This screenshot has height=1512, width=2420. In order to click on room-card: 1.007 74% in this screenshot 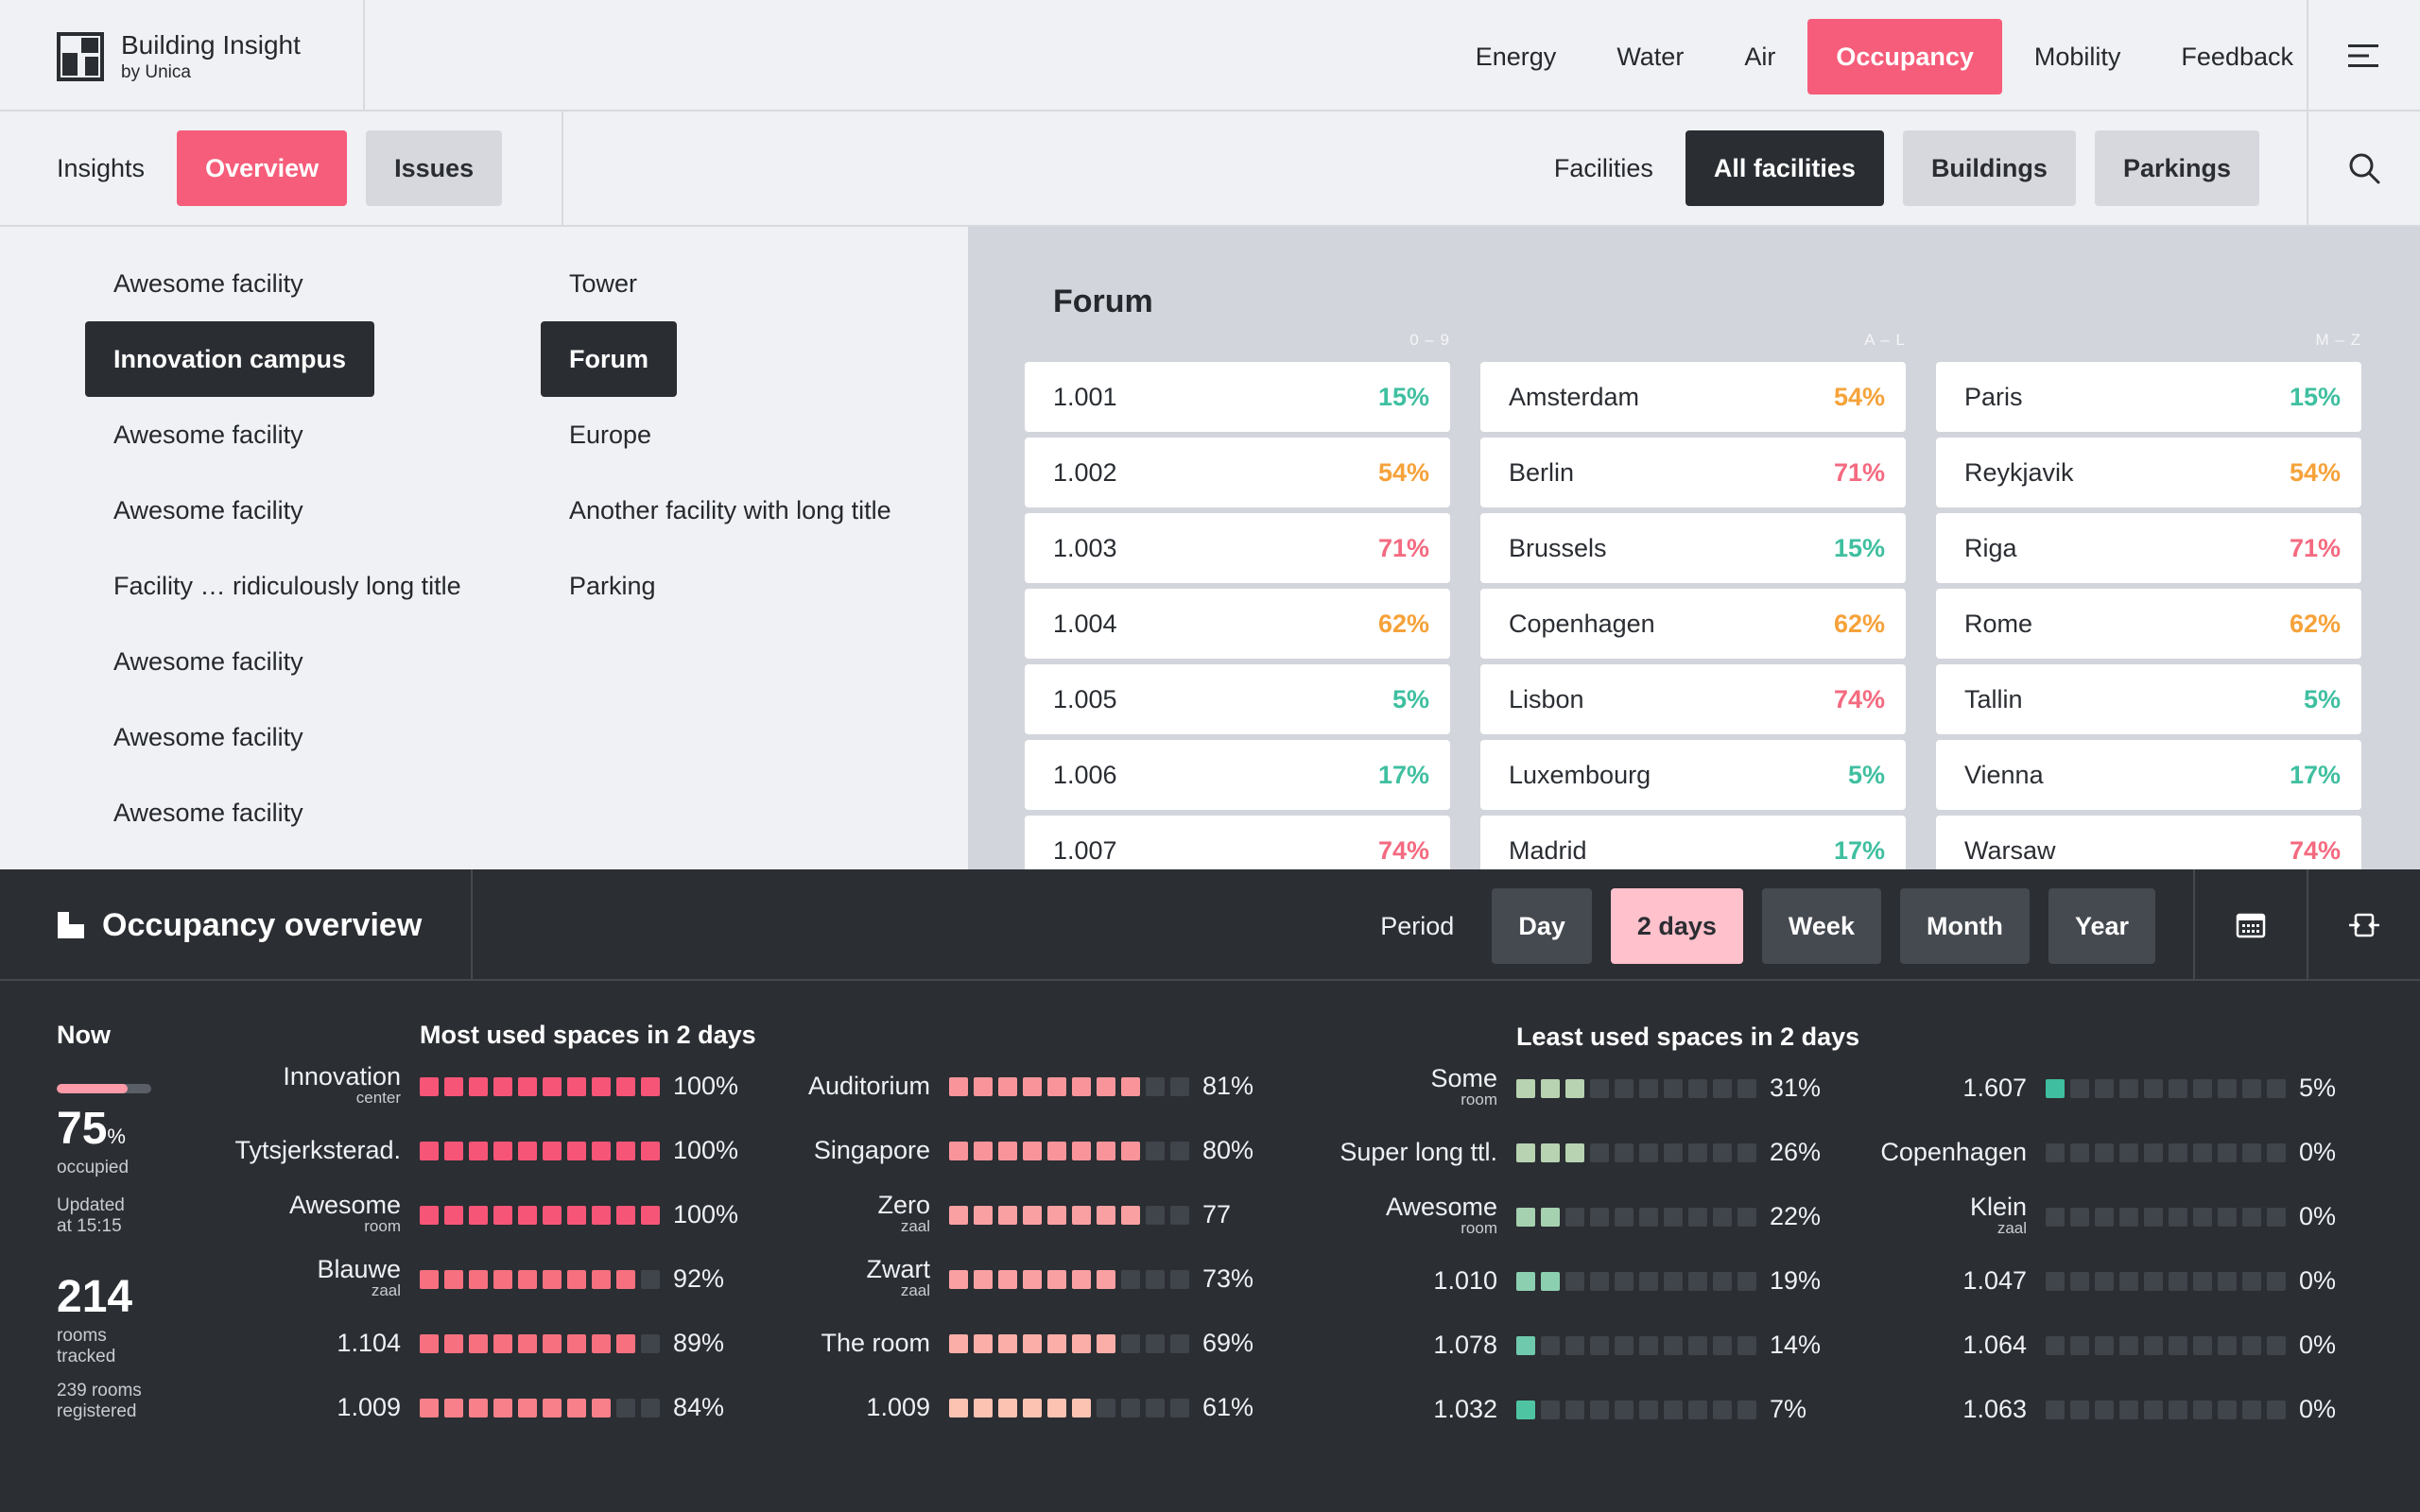, I will do `click(1238, 842)`.